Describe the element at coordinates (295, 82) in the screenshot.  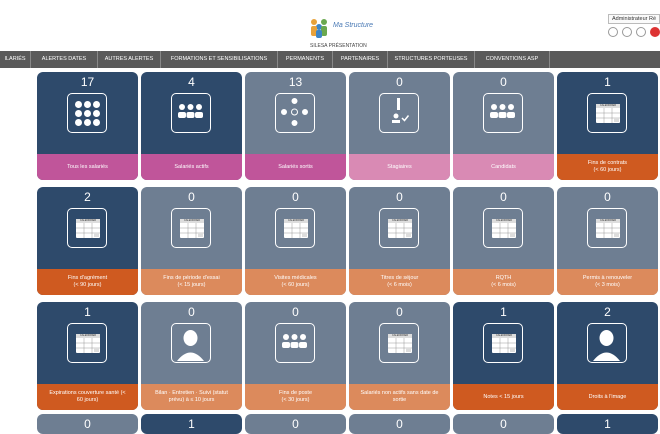
I see `tile-count: 13` at that location.